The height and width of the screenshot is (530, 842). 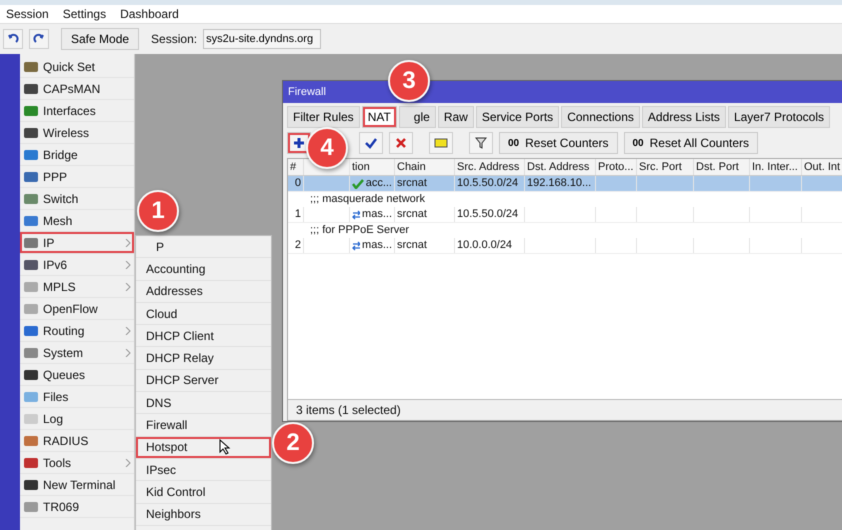 I want to click on sidebar-item: Wireless, so click(x=77, y=133).